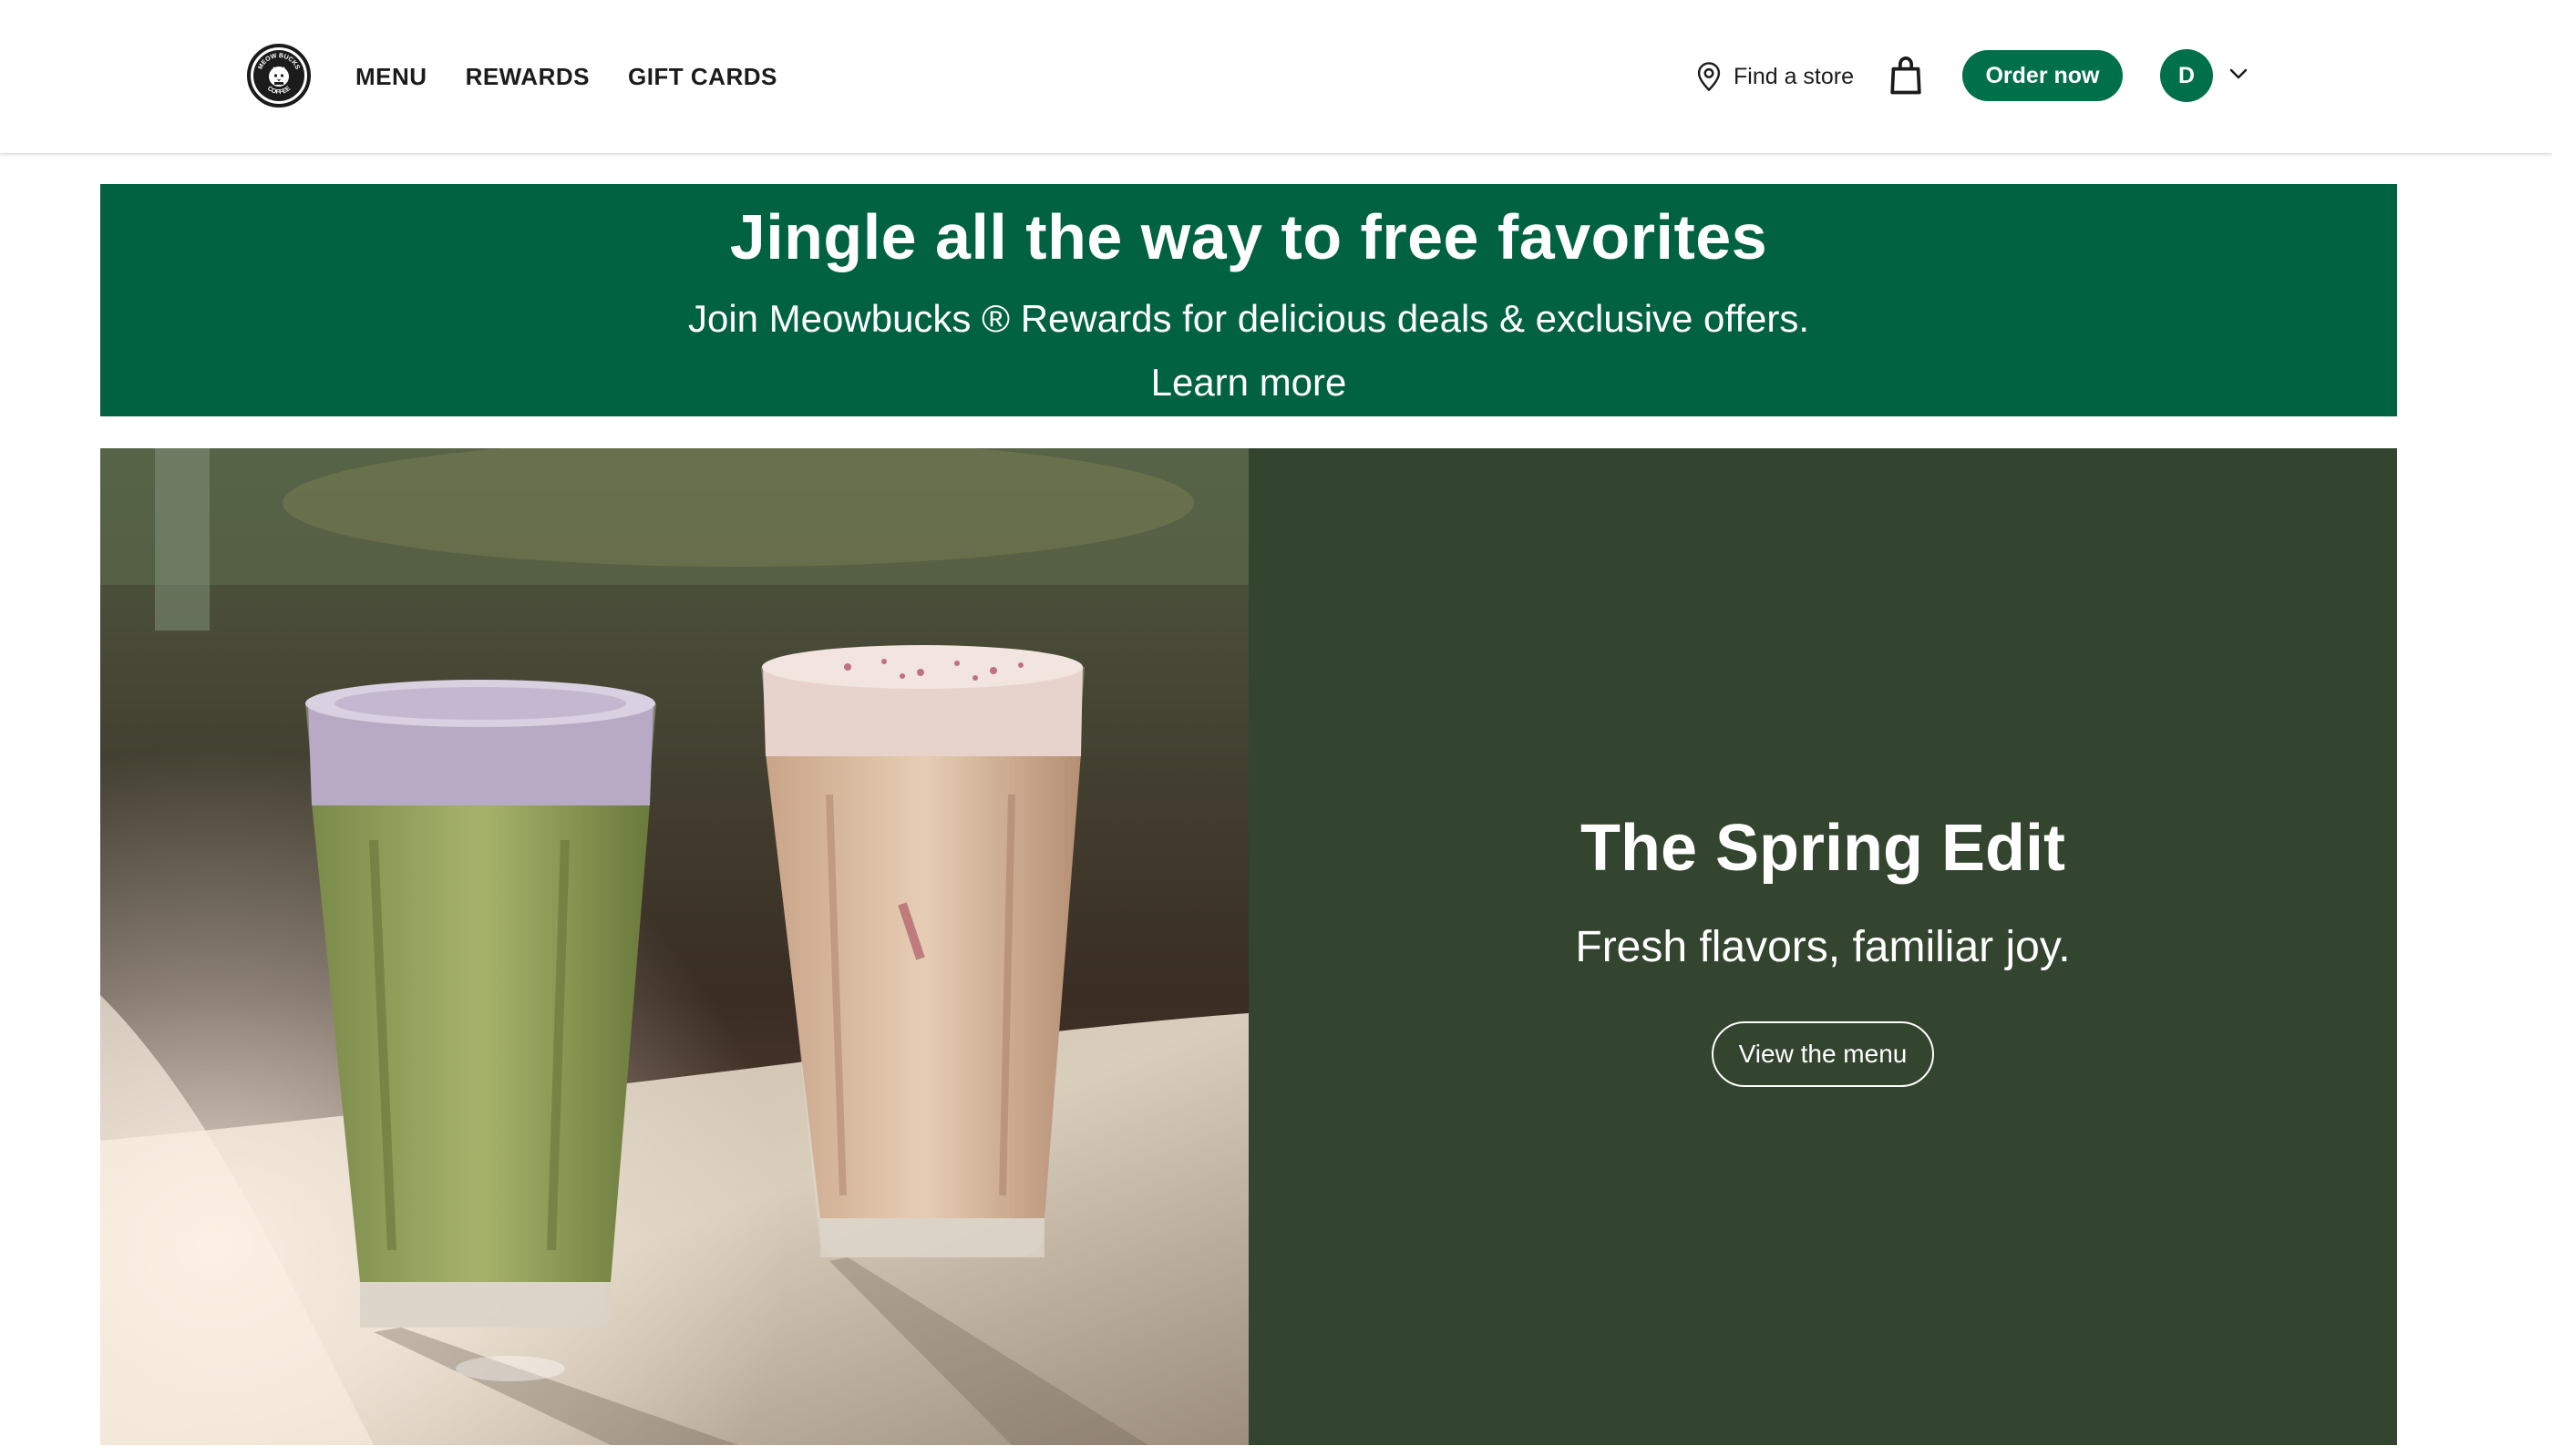  I want to click on map-pin-icon, so click(1709, 77).